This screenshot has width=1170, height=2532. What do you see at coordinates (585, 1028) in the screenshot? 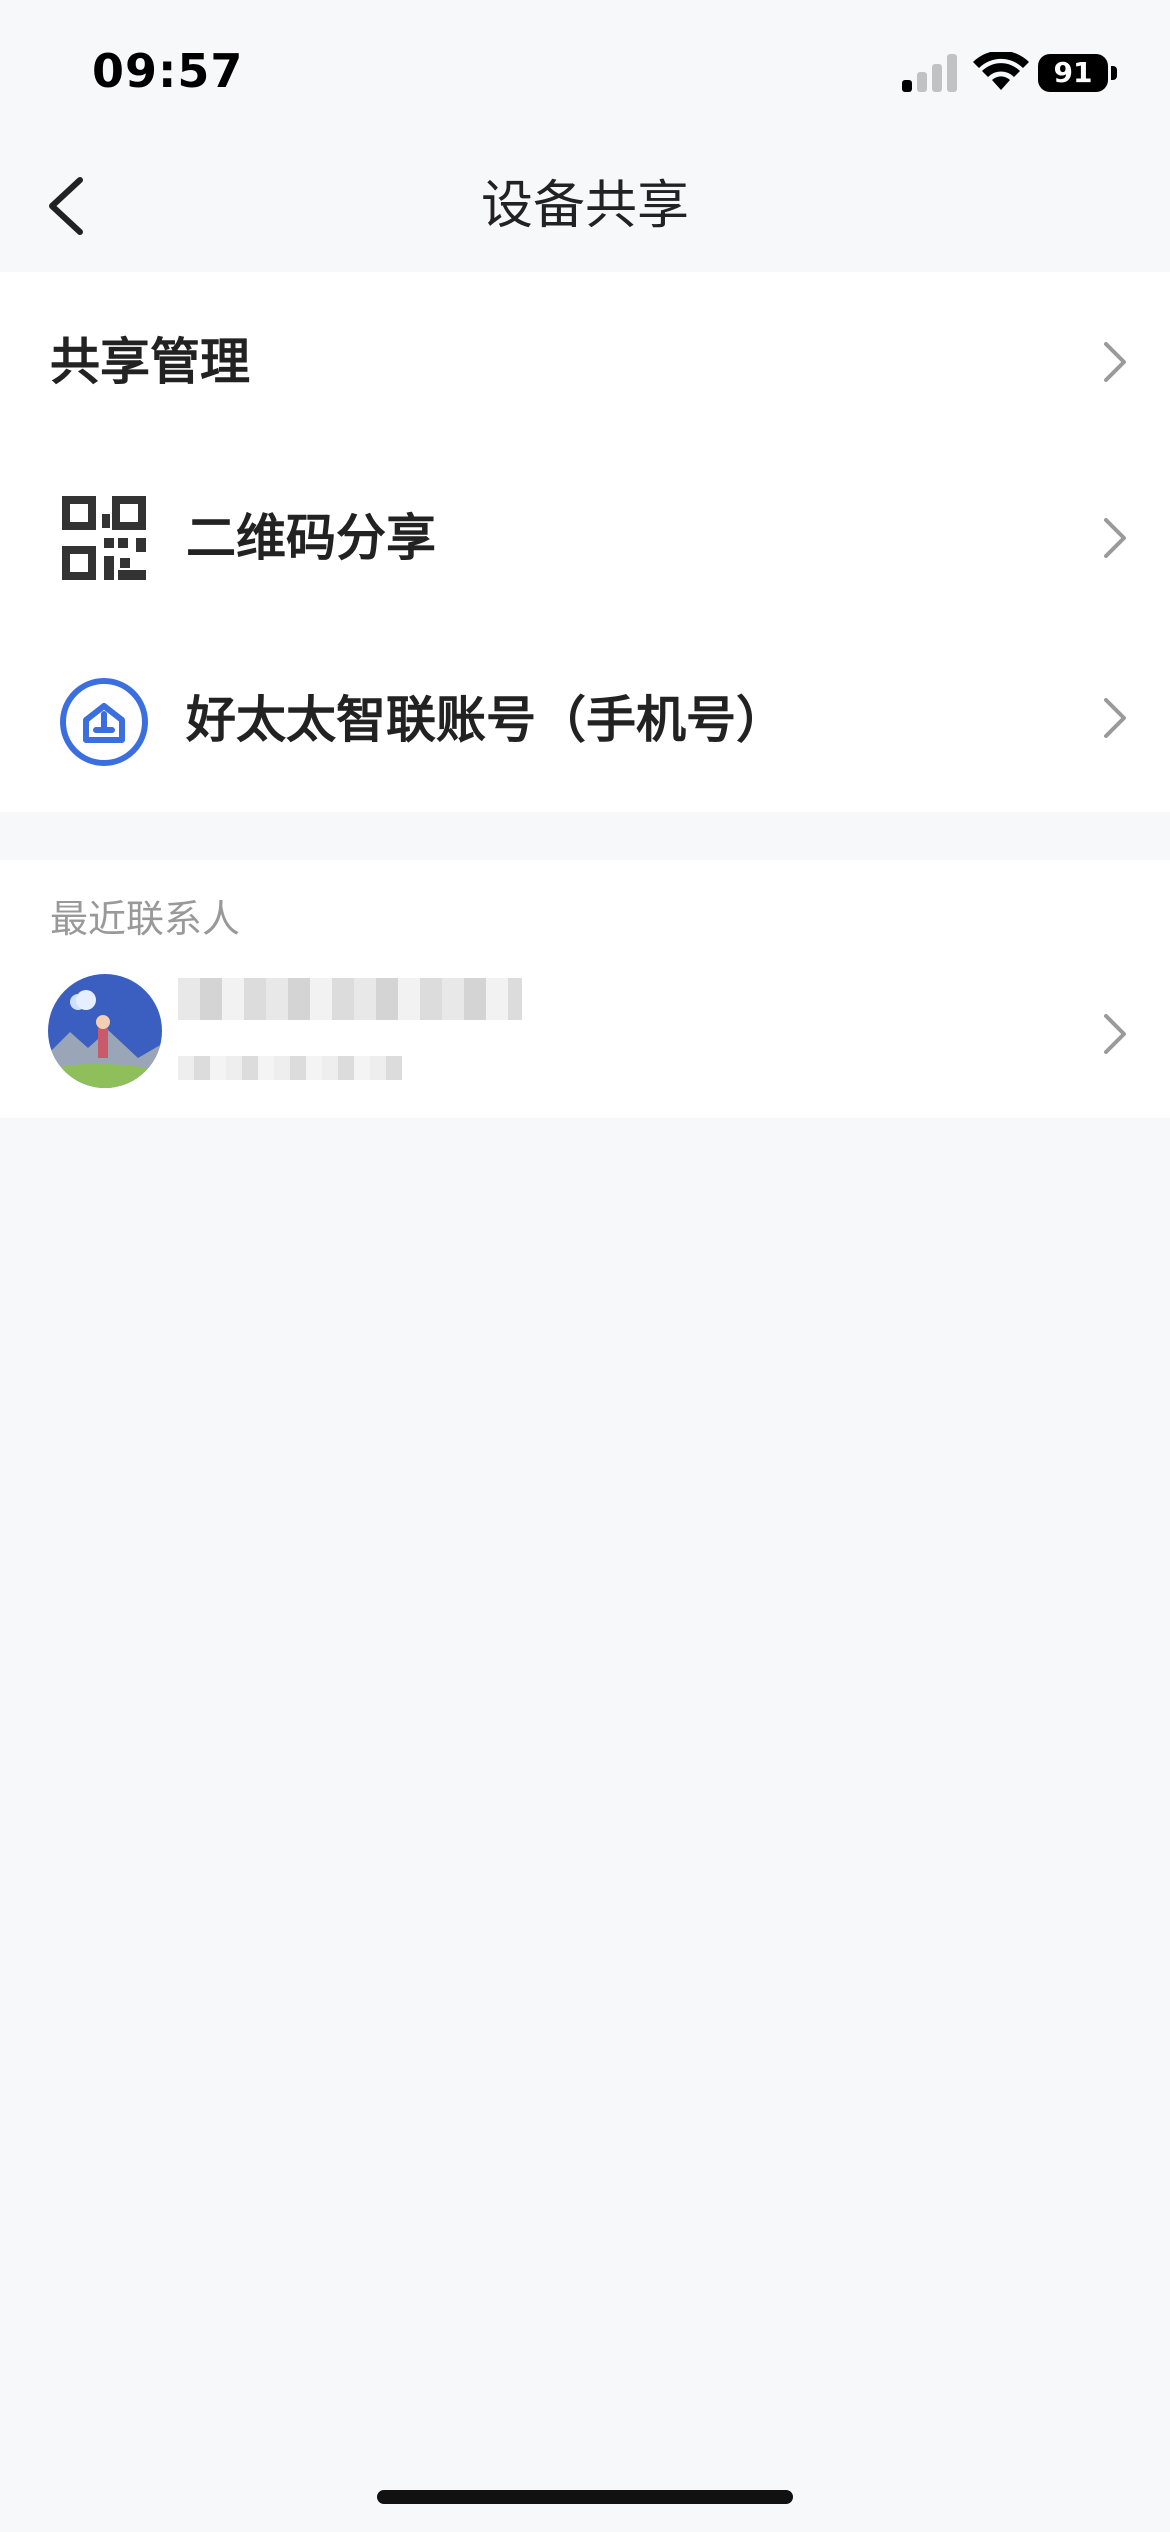
I see `contact-row` at bounding box center [585, 1028].